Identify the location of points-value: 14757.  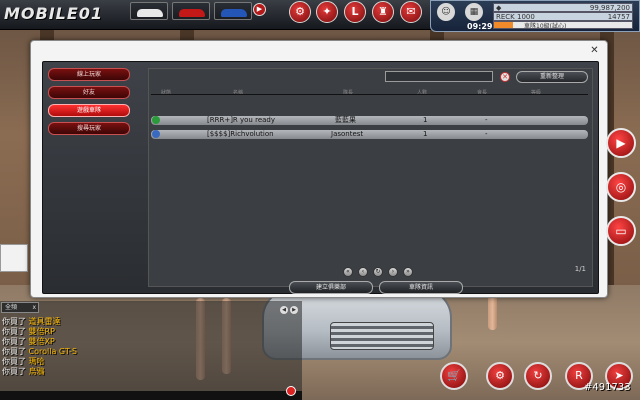
(618, 17).